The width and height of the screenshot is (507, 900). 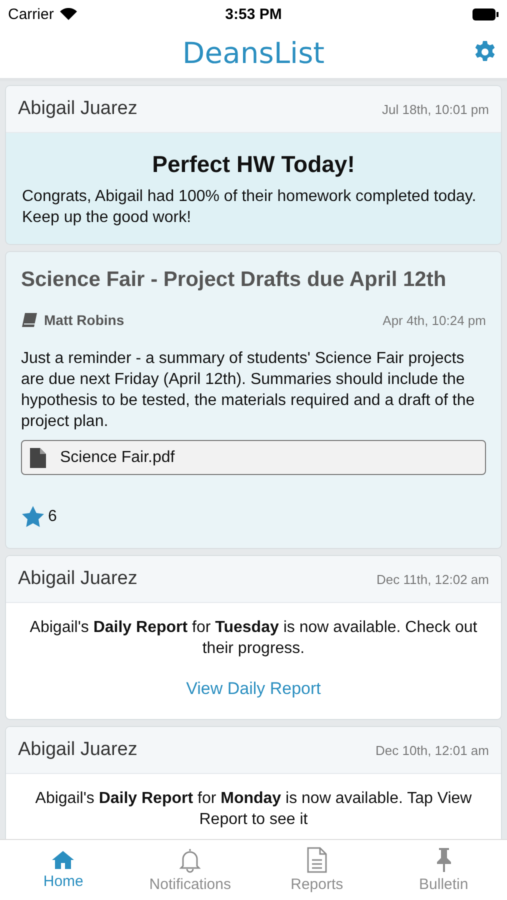 I want to click on tab-bar-item: Notifications, so click(x=190, y=870).